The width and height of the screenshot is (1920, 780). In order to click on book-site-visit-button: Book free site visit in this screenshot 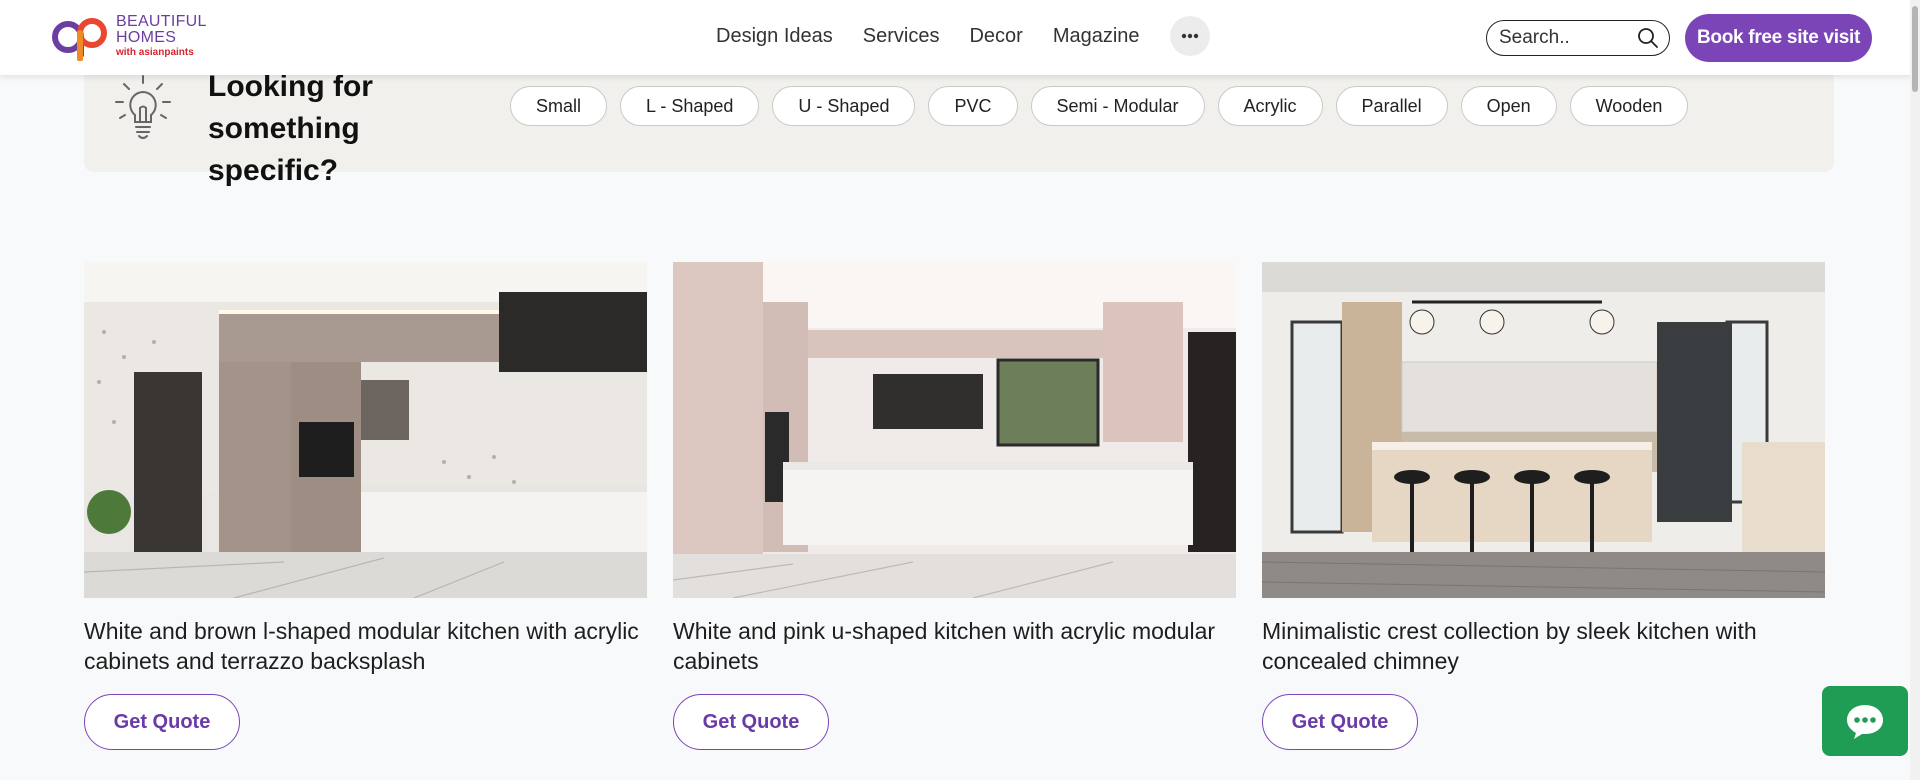, I will do `click(1778, 38)`.